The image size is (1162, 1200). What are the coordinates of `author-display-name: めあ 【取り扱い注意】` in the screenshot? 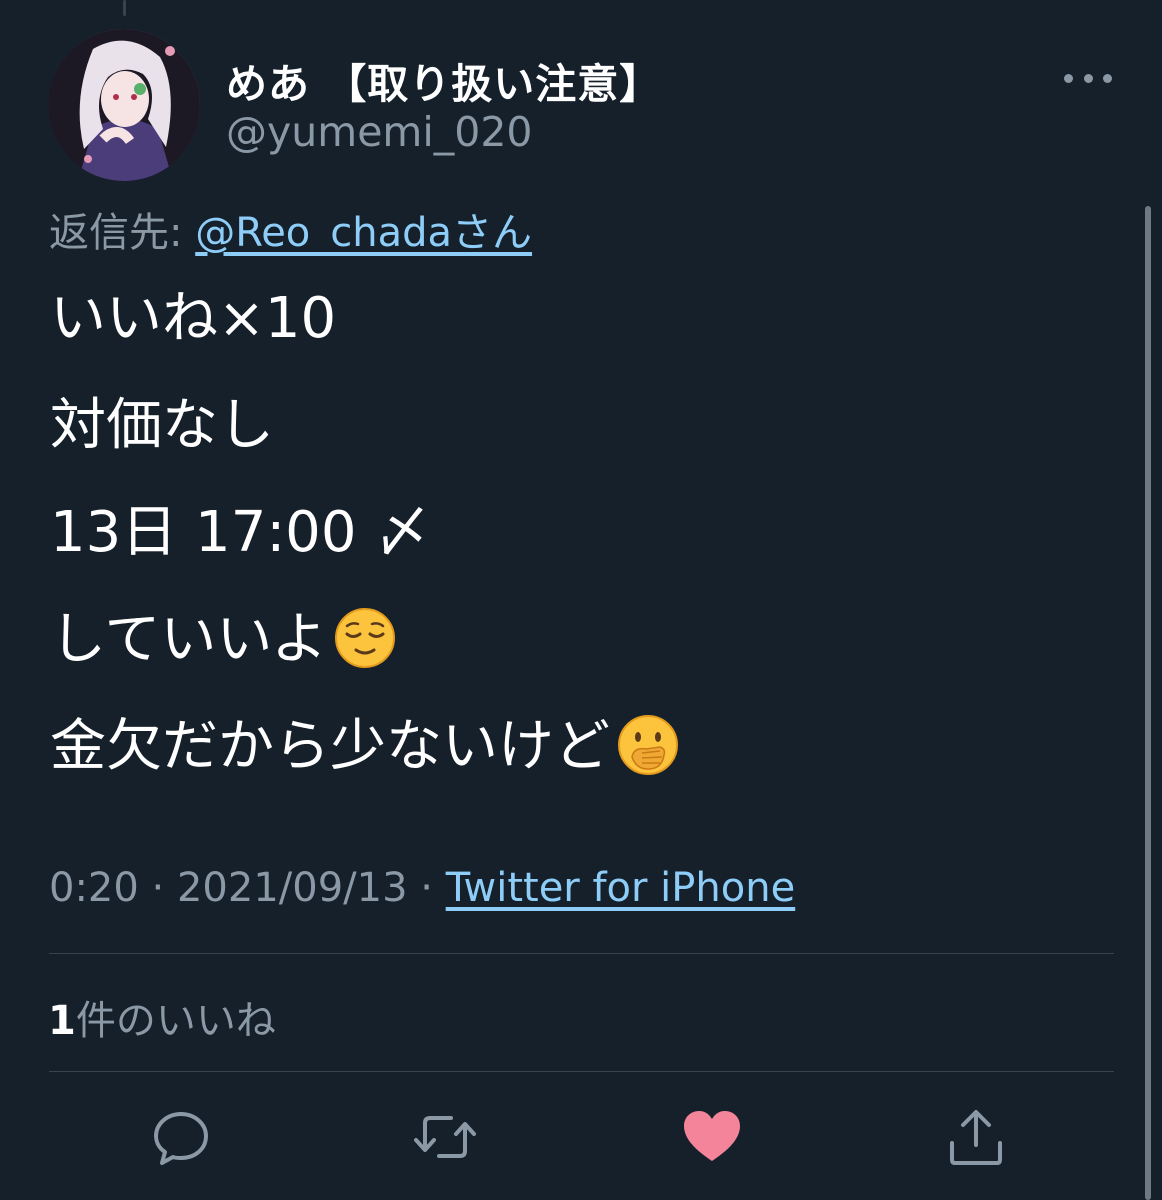 It's located at (443, 80).